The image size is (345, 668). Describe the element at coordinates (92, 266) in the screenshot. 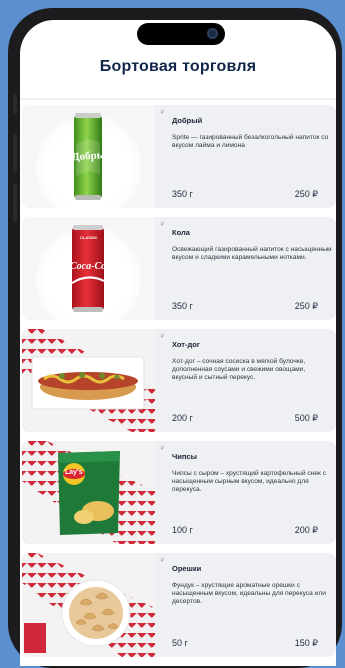

I see `can-brand-text: Coca-Cola` at that location.